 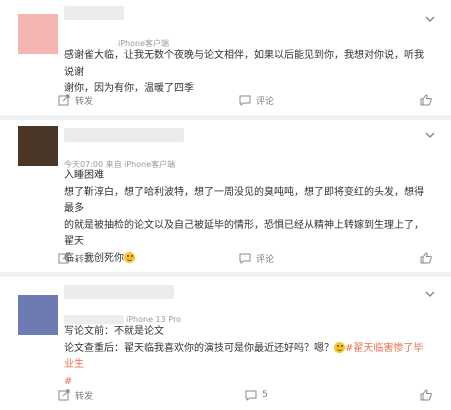 I want to click on comment-line-text: 论文查重后：翟天临我喜欢你的演技可是你最近还好吗？嗯？, so click(x=199, y=348).